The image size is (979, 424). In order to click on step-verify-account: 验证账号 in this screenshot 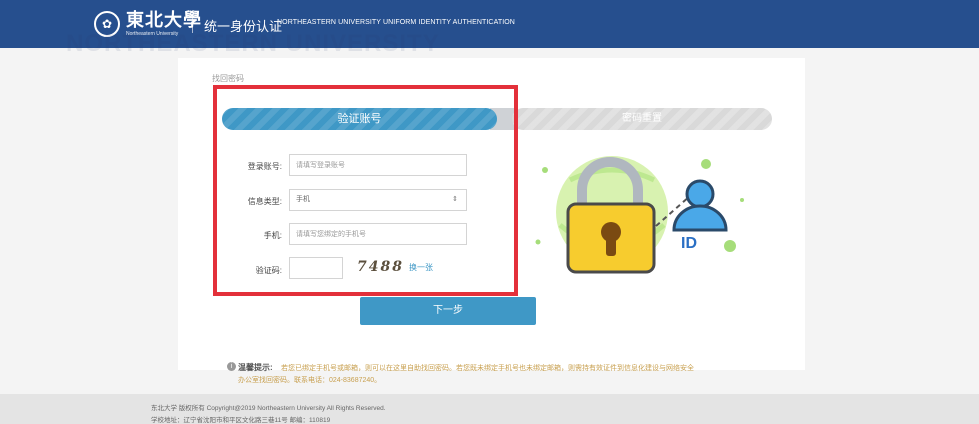, I will do `click(359, 119)`.